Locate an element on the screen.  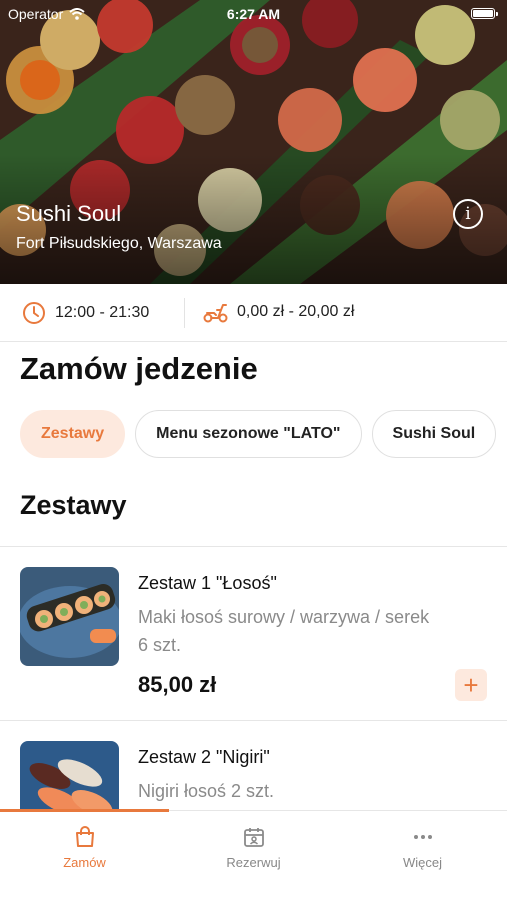
shopping-bag-icon is located at coordinates (84, 836).